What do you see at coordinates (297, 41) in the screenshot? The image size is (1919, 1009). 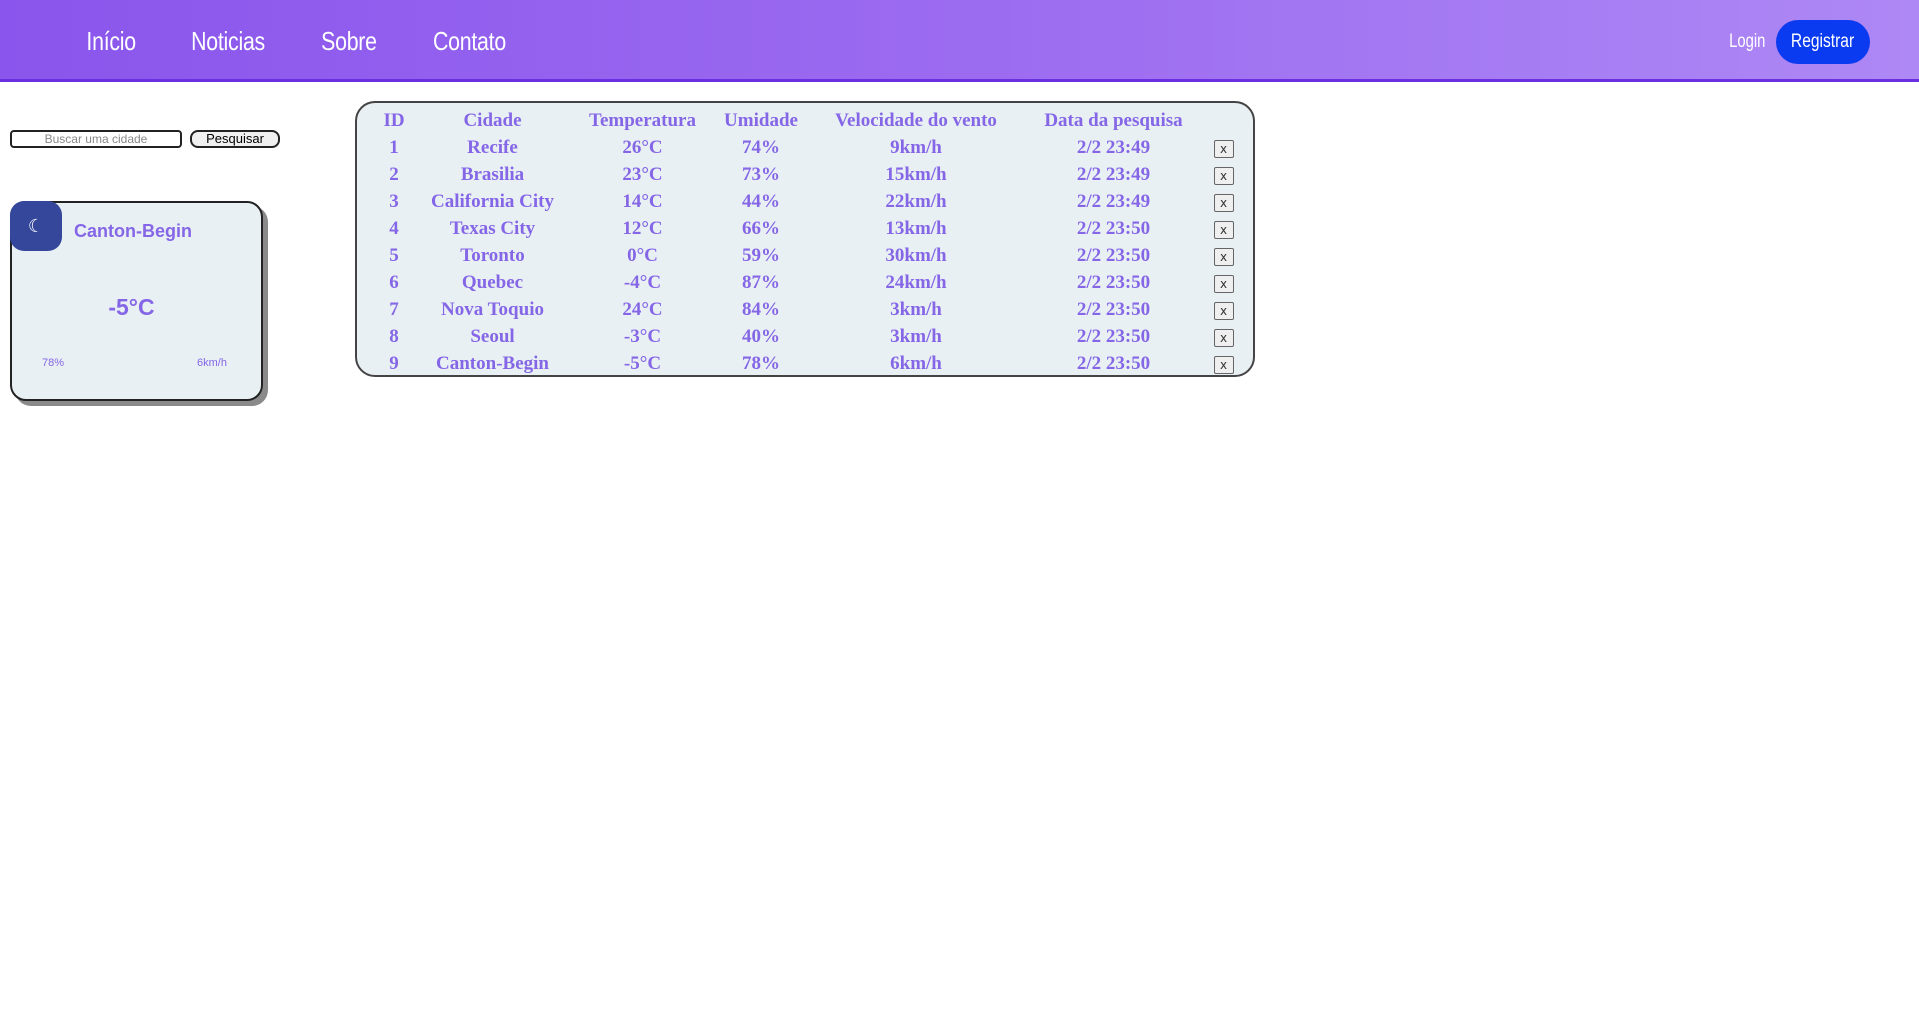 I see `main-nav: Início Noticias Sobre Contato` at bounding box center [297, 41].